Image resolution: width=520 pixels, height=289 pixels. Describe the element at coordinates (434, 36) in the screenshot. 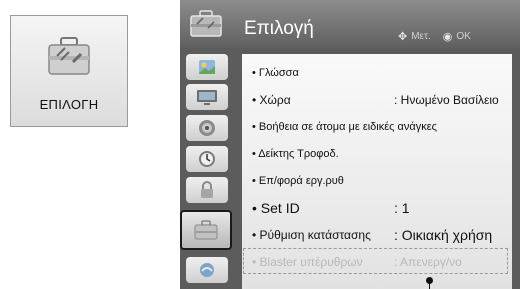

I see `nav-hint: ✥ Μετ. ◉ OK` at that location.